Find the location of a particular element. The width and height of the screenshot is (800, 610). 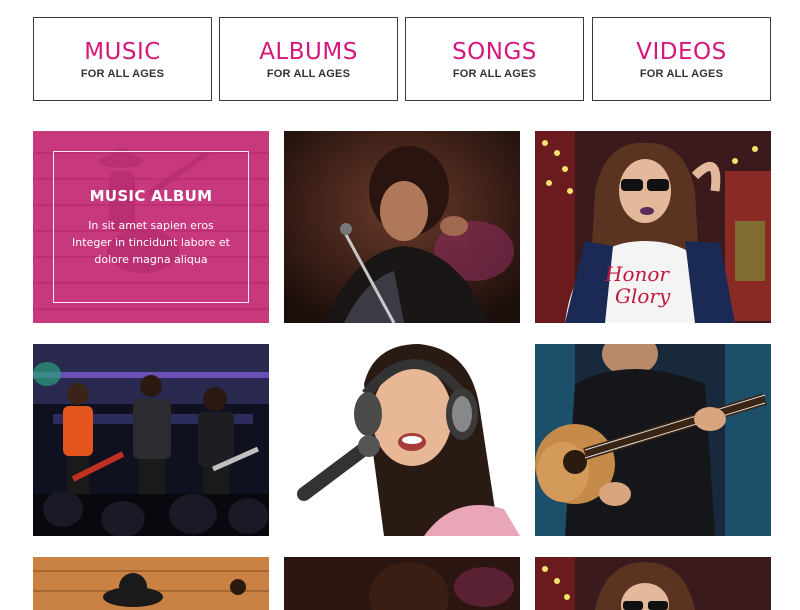

gallery-tile-3: Honor Glory is located at coordinates (653, 227).